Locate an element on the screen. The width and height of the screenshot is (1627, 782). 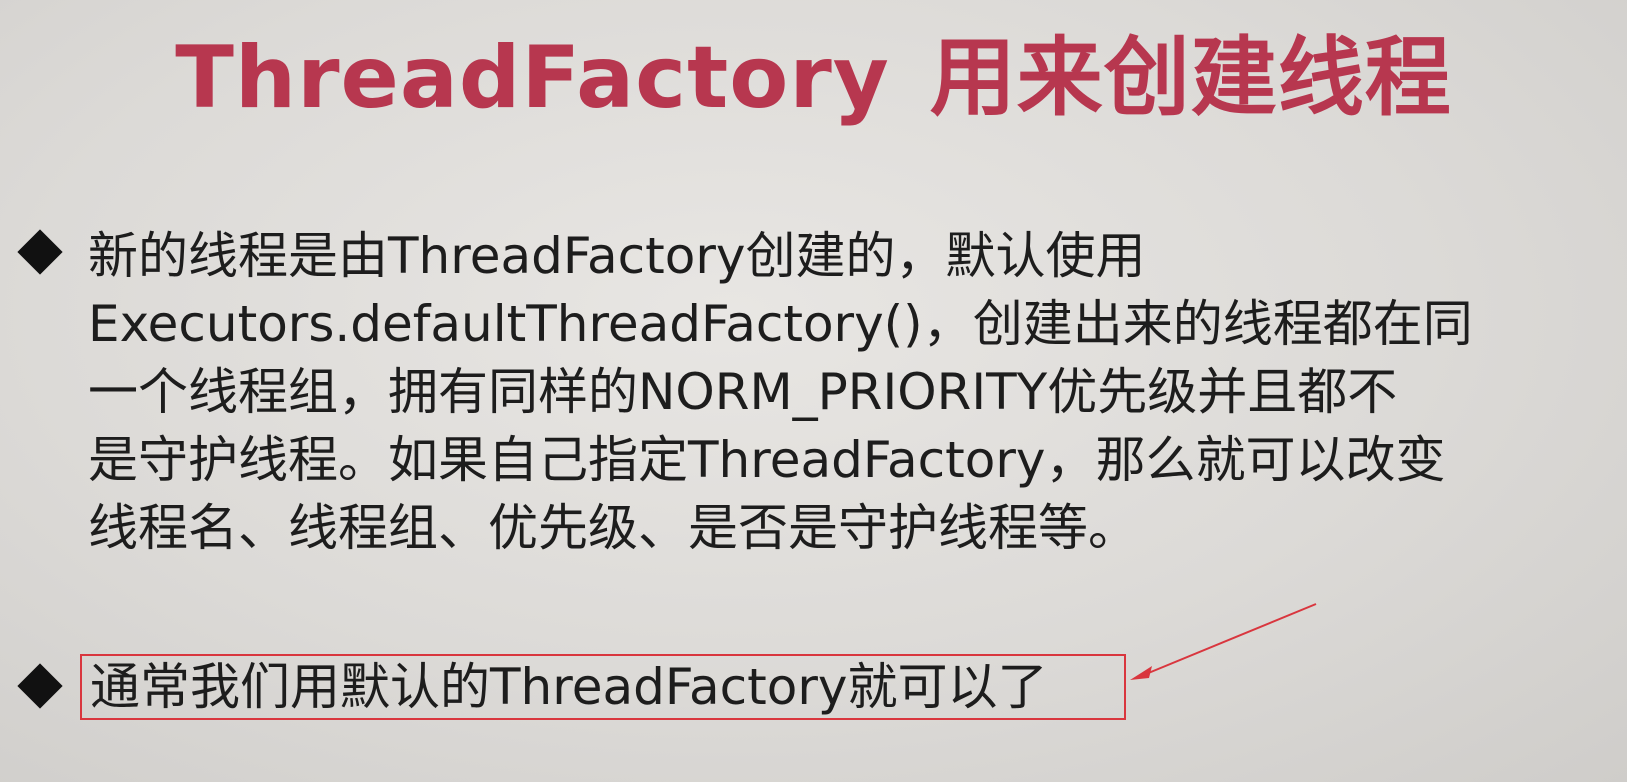
title-english: ThreadFactory is located at coordinates (532, 78).